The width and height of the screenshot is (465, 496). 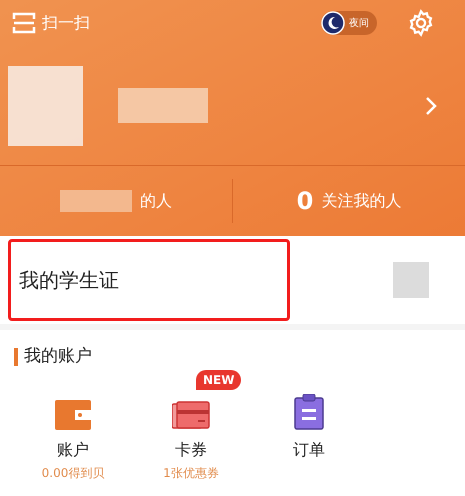 I want to click on item-subtitle: 0.00得到贝, so click(x=73, y=473).